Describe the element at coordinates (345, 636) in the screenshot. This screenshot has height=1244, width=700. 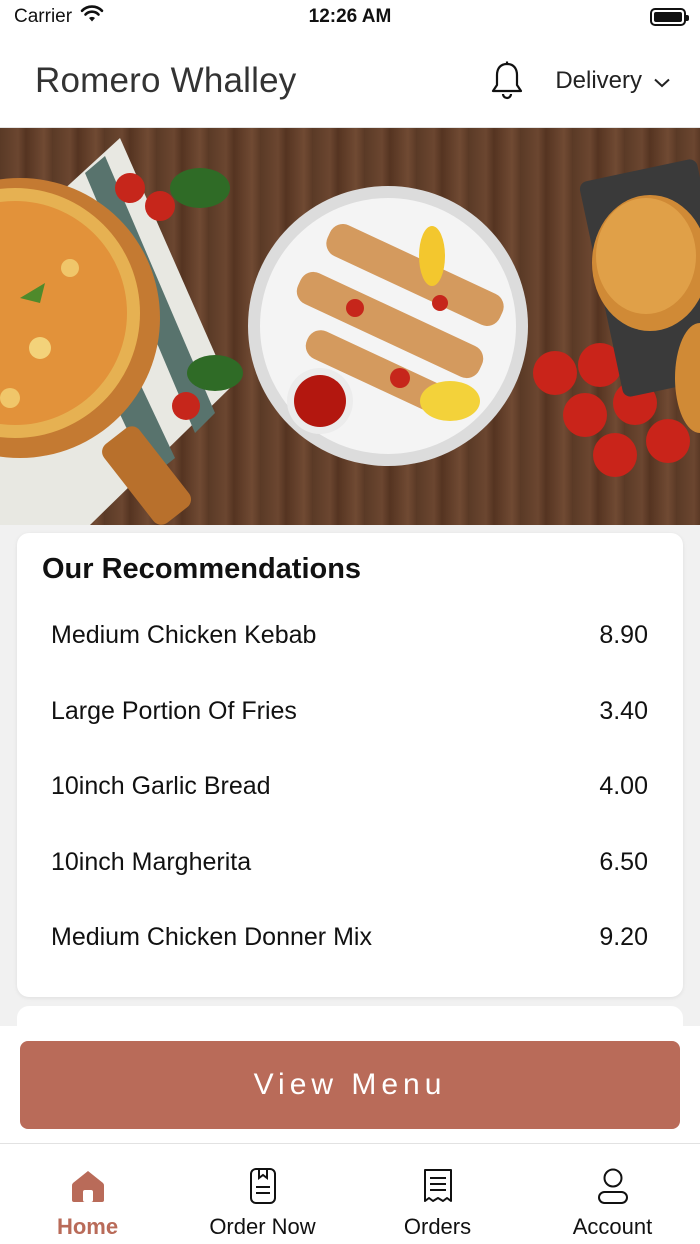
I see `recommendation-item: Medium Chicken Kebab 8.90` at that location.